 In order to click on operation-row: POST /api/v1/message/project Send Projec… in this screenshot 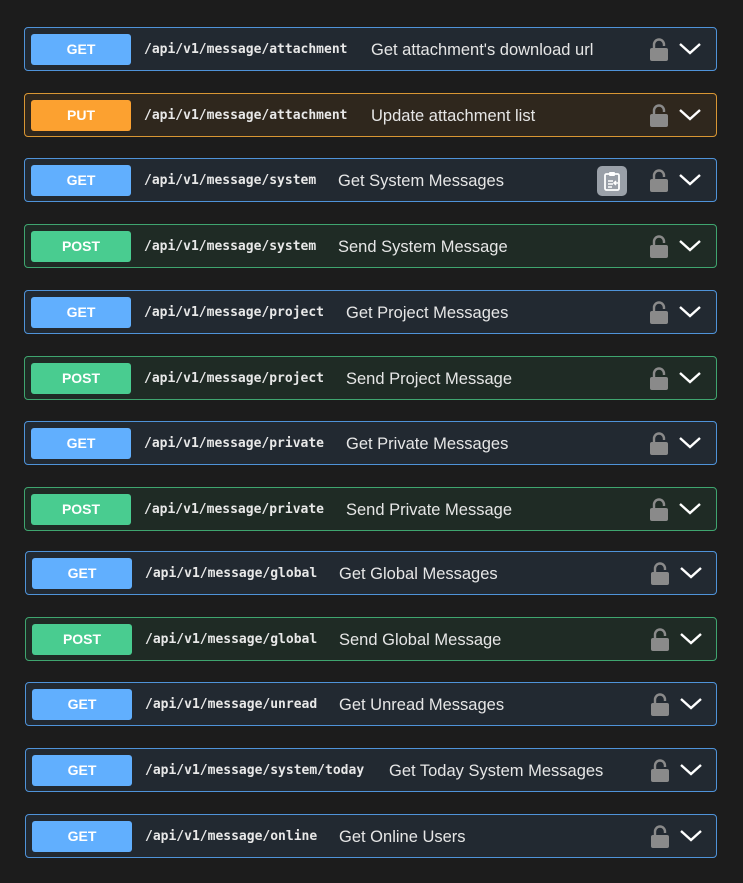, I will do `click(370, 378)`.